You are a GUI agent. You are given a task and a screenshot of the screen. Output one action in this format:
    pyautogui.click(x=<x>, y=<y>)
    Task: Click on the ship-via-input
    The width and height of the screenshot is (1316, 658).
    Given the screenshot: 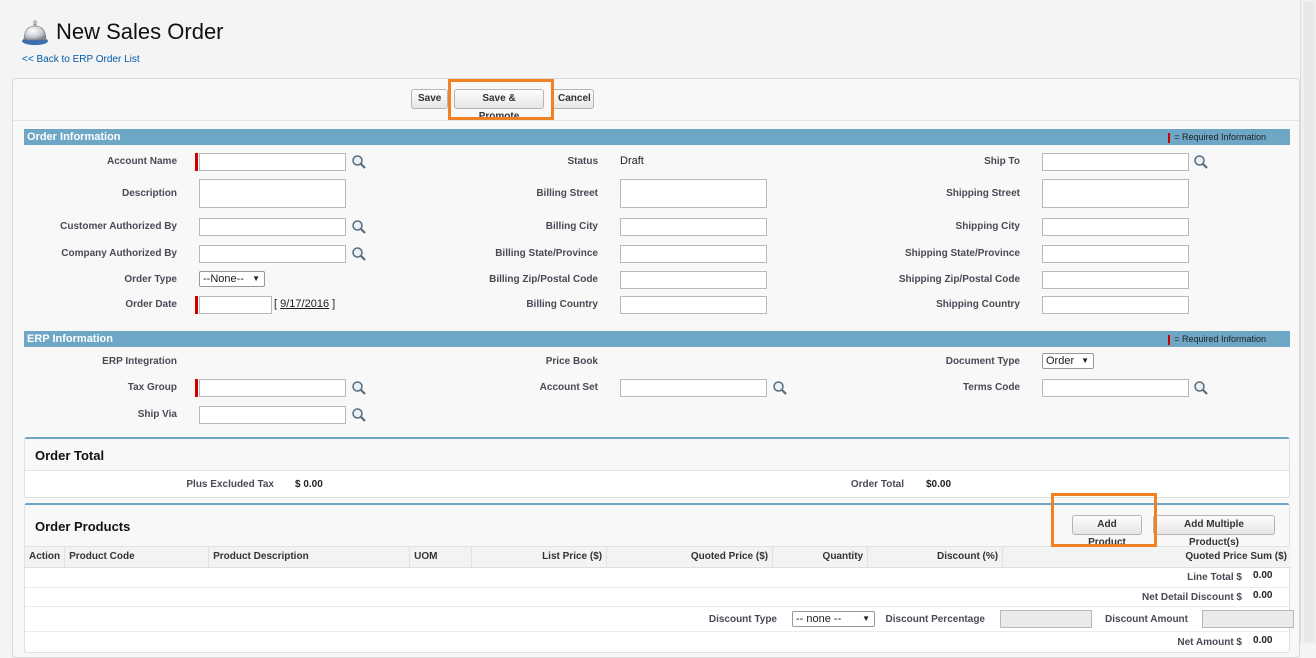 What is the action you would take?
    pyautogui.click(x=272, y=415)
    